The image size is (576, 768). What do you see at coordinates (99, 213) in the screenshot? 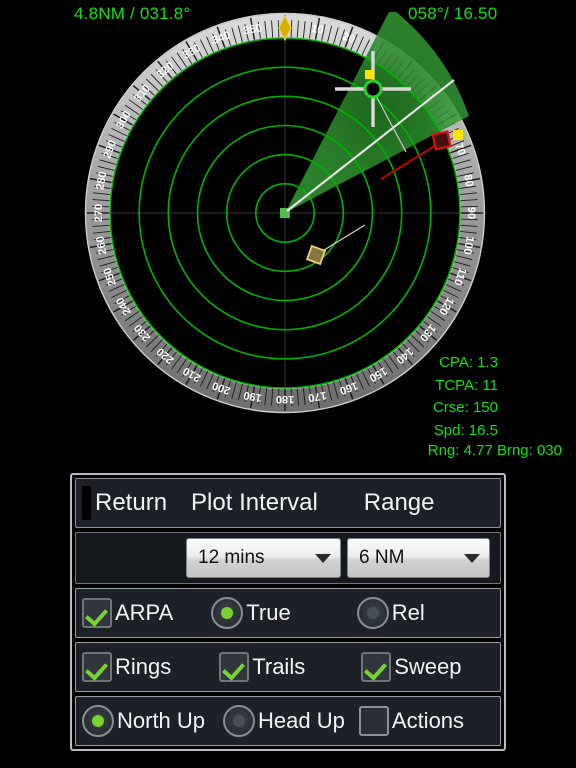
I see `svg-text: 270` at bounding box center [99, 213].